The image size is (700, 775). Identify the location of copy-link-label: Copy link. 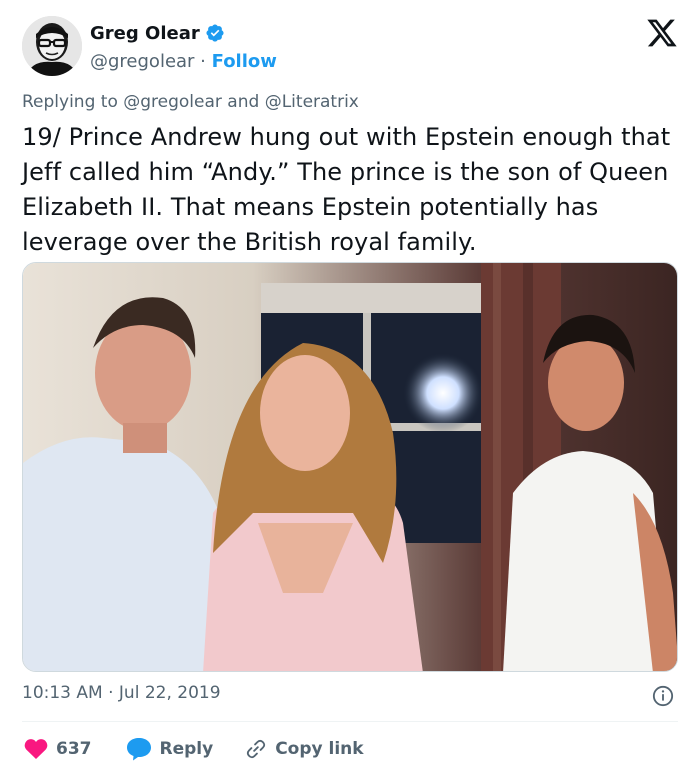
(319, 749).